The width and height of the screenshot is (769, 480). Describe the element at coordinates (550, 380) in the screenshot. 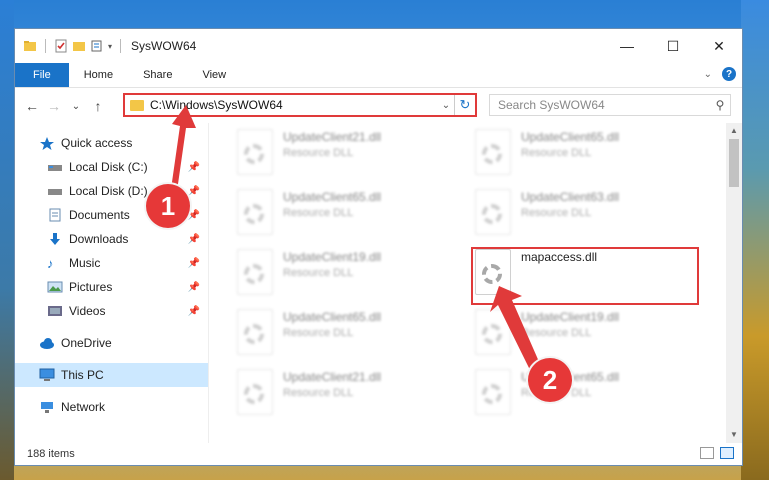

I see `step-2-badge: 2` at that location.